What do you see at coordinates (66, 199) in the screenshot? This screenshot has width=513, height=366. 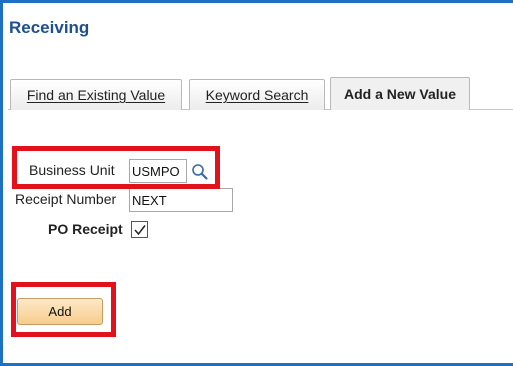 I see `receipt-number-label: Receipt Number` at bounding box center [66, 199].